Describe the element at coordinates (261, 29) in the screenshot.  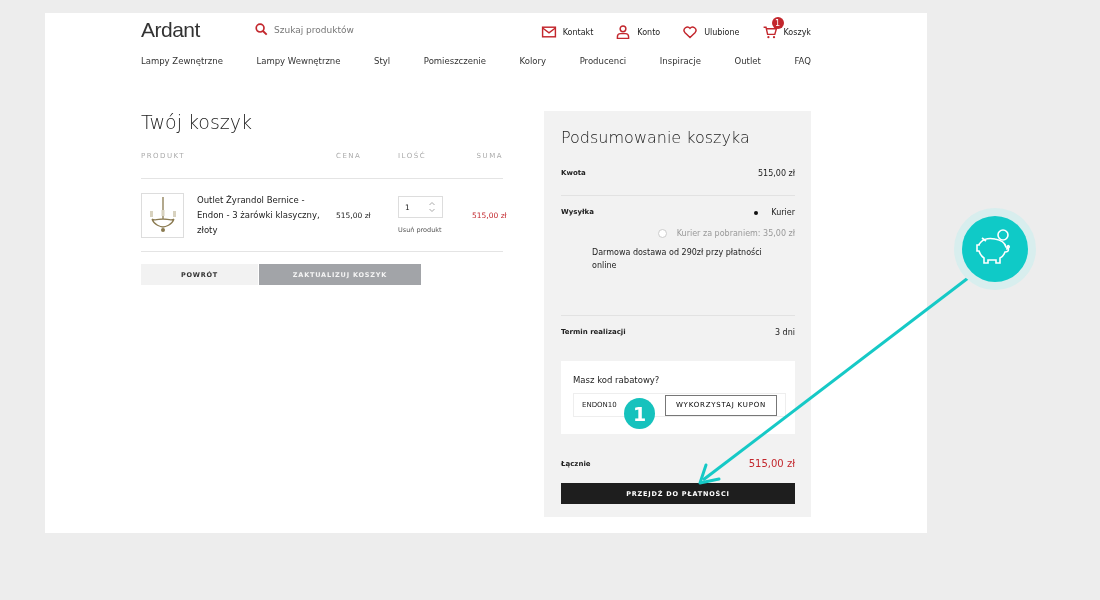
I see `search-icon` at that location.